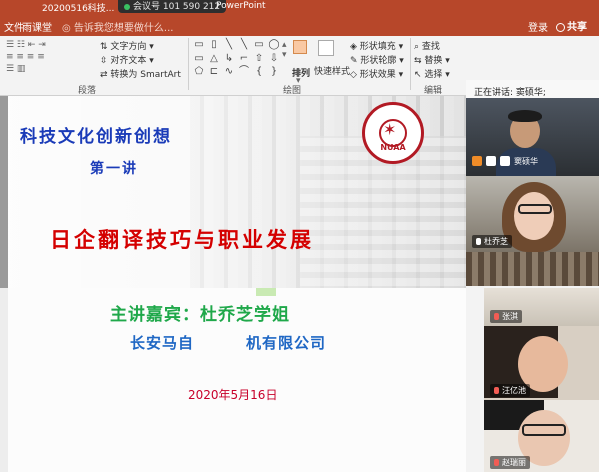  Describe the element at coordinates (299, 7) in the screenshot. I see `title-bar: 20200516科技... 会议号 101 590 212 PowerPoint` at that location.